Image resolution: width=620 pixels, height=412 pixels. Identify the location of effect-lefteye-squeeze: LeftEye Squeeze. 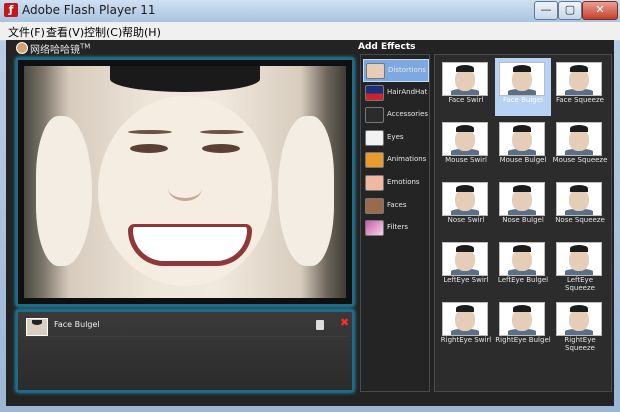
(580, 267).